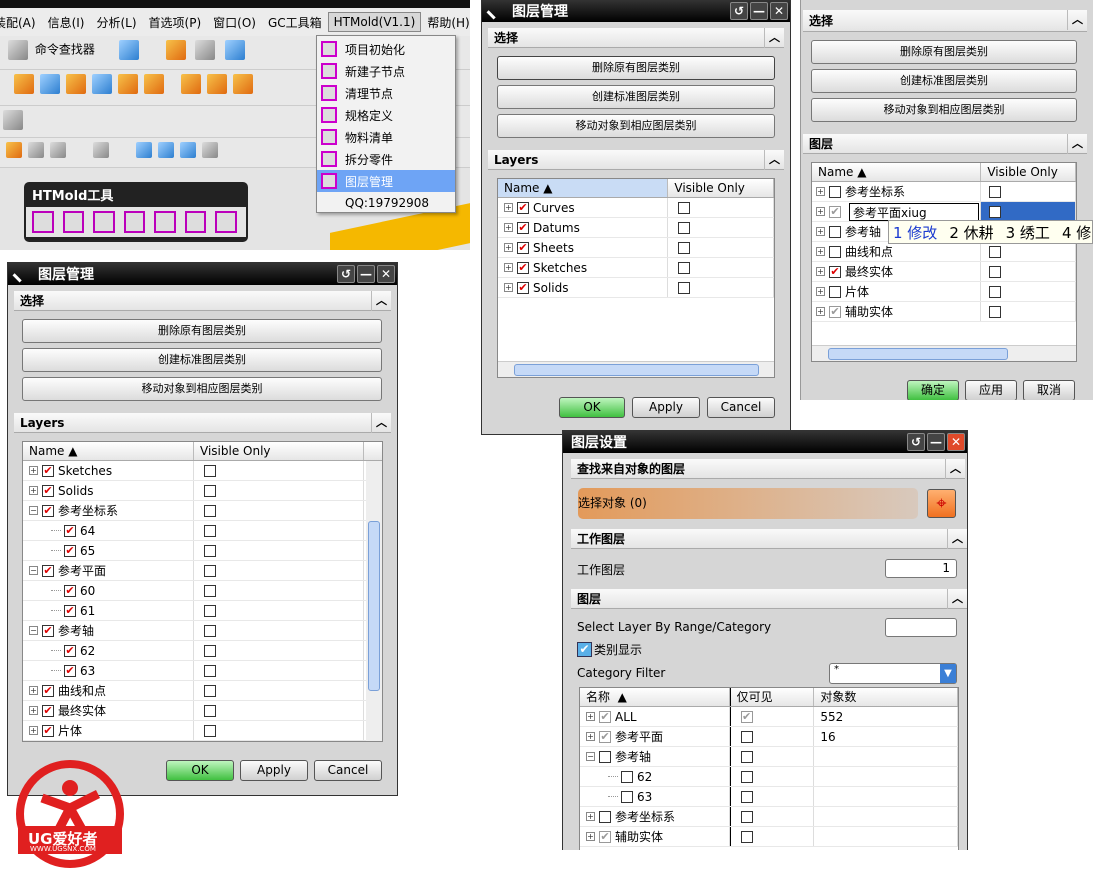 The width and height of the screenshot is (1093, 882). What do you see at coordinates (1049, 390) in the screenshot?
I see `cancel-button: 取消` at bounding box center [1049, 390].